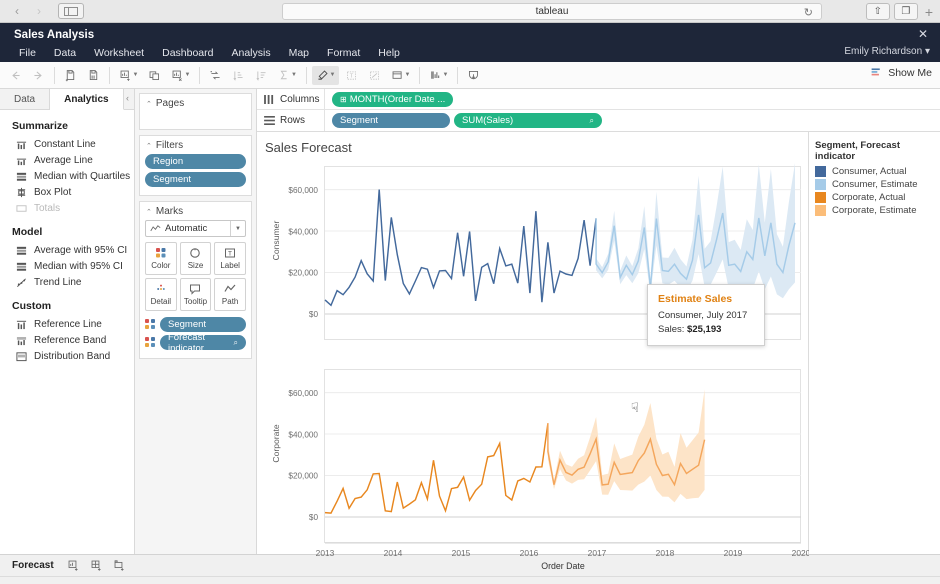 Image resolution: width=940 pixels, height=584 pixels. Describe the element at coordinates (874, 210) in the screenshot. I see `legend-item: Corporate, Estimate` at that location.